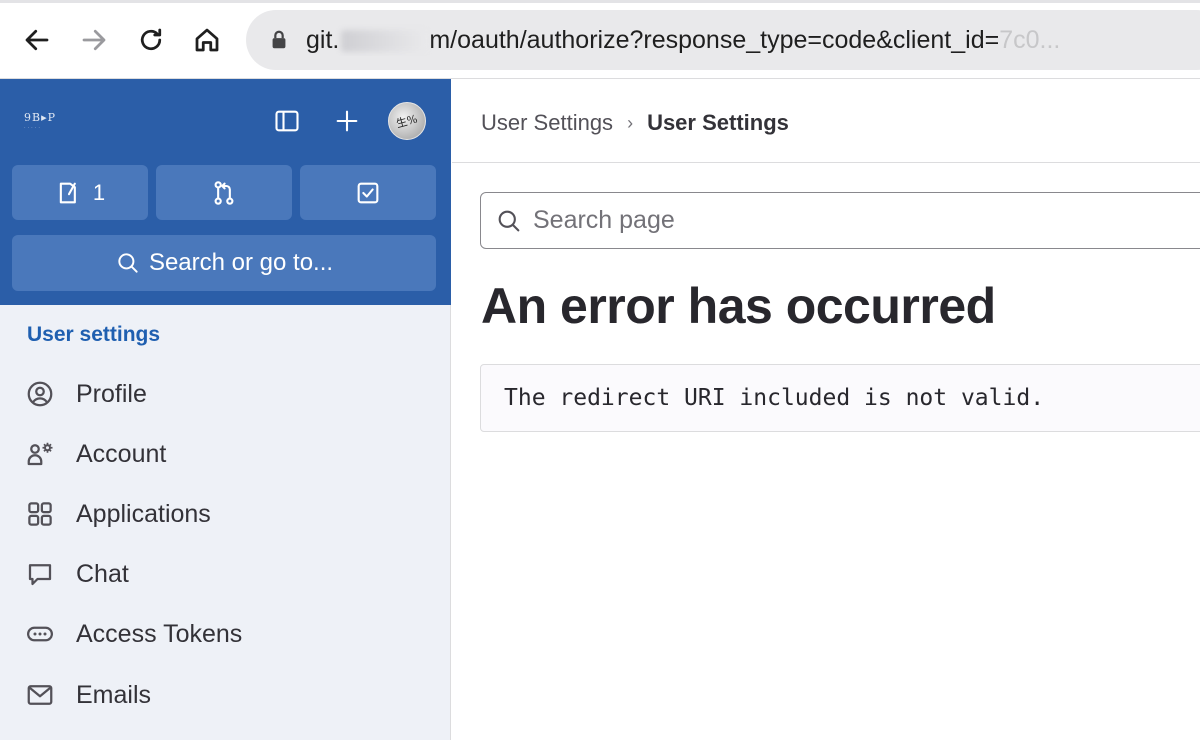 This screenshot has height=740, width=1200. I want to click on user-avatar: 生%, so click(407, 121).